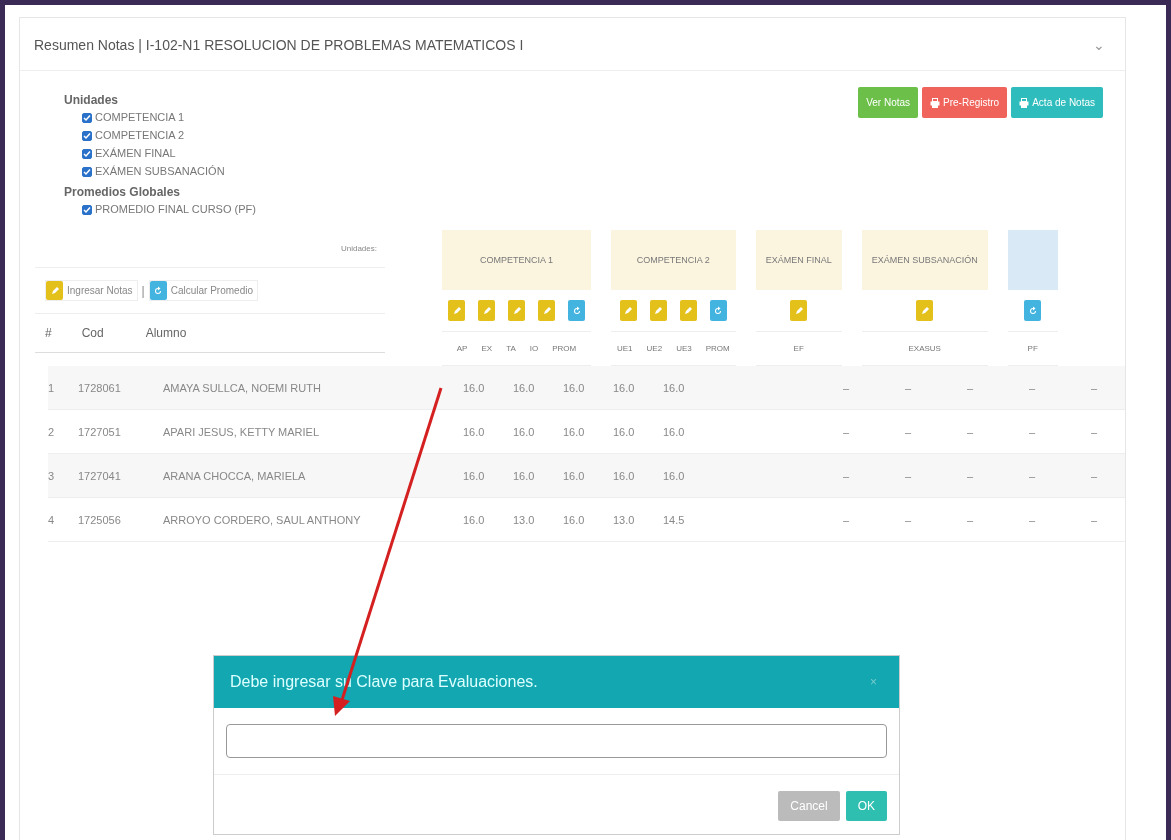  Describe the element at coordinates (625, 348) in the screenshot. I see `column-header: UE1` at that location.